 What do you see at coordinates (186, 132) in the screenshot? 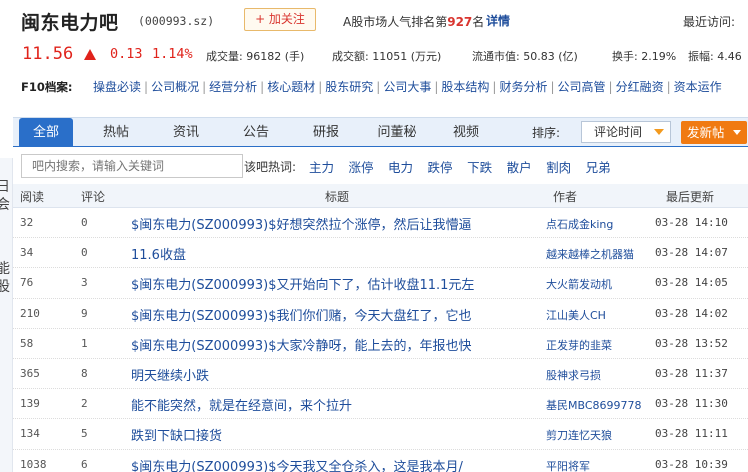
I see `tab-news: 资讯` at bounding box center [186, 132].